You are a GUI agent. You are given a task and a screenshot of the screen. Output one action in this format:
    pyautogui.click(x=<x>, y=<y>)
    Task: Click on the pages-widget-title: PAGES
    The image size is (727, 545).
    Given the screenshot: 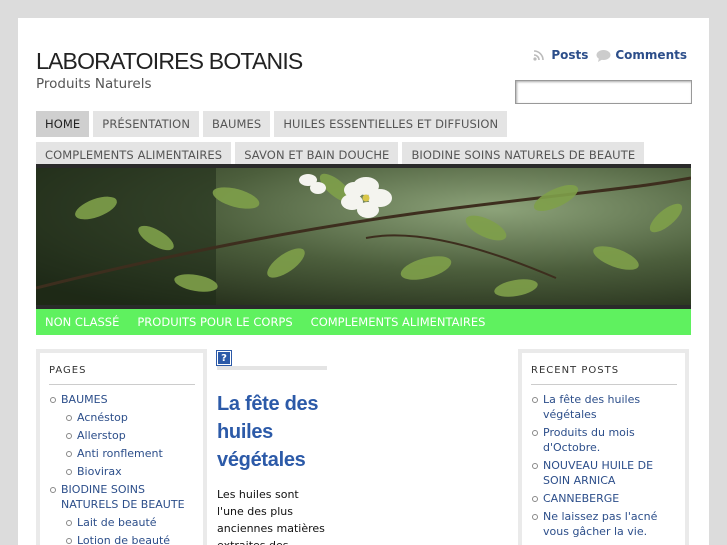 What is the action you would take?
    pyautogui.click(x=122, y=375)
    